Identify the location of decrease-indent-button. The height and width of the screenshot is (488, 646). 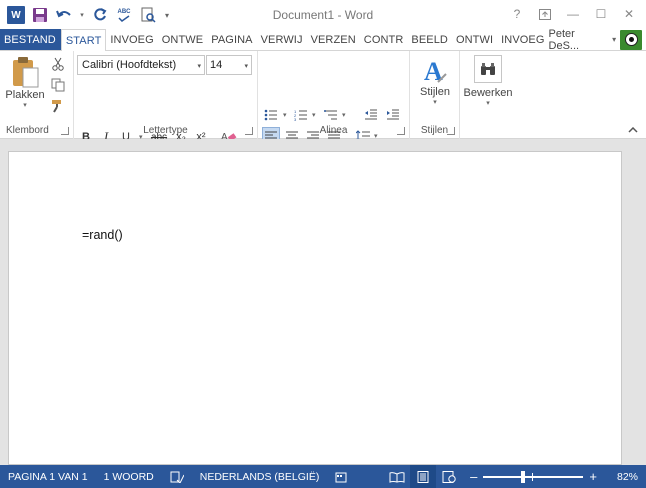
(371, 115).